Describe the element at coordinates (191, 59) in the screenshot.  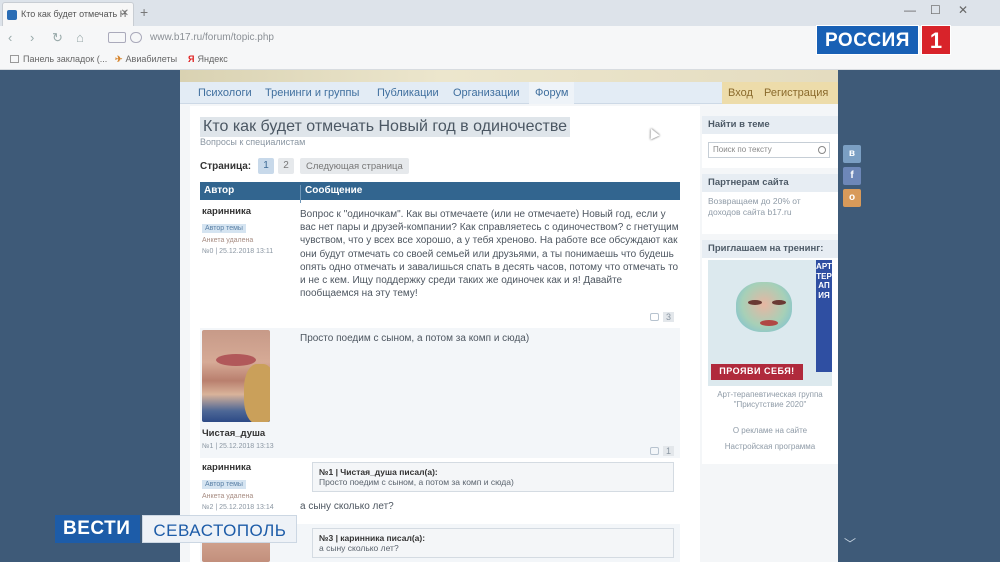
I see `yandex-icon: Я` at that location.